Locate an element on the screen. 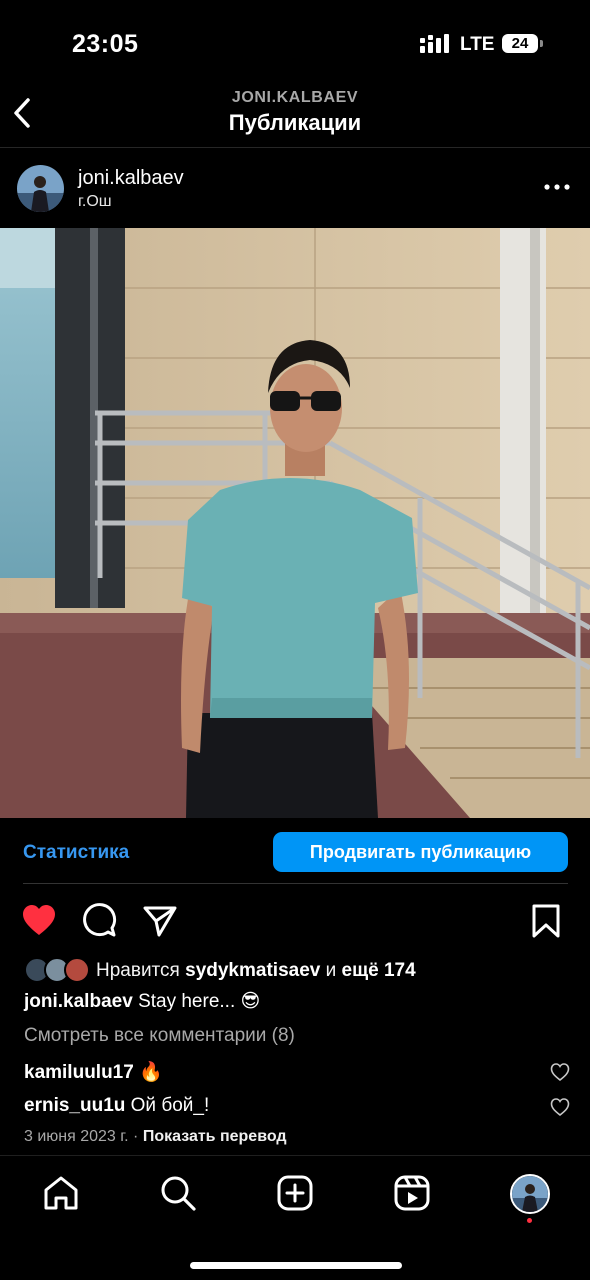  likes-joiner: и is located at coordinates (331, 970).